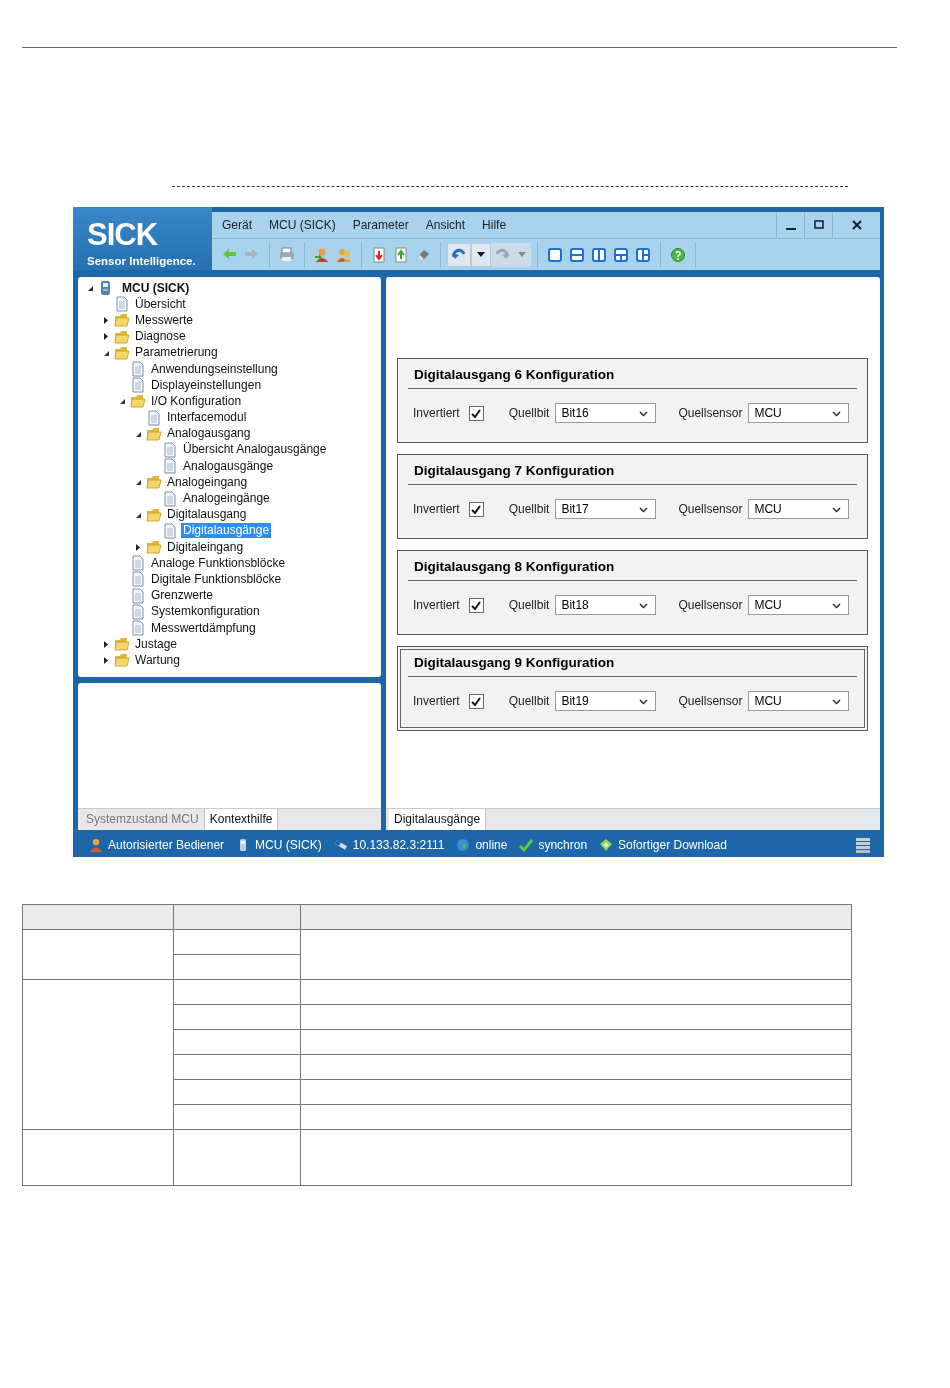 The height and width of the screenshot is (1388, 950). I want to click on tree-item: Anwendungseinstellung, so click(214, 369).